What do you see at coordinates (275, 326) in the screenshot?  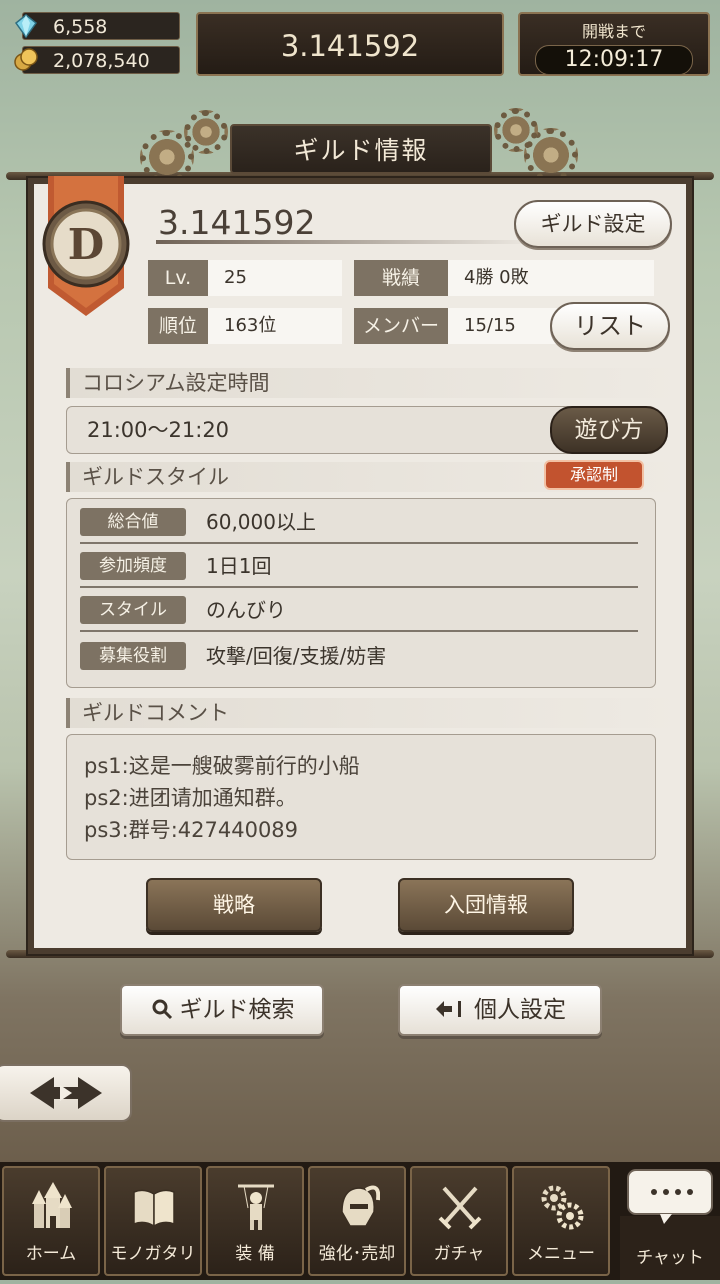 I see `rank-value: 163位` at bounding box center [275, 326].